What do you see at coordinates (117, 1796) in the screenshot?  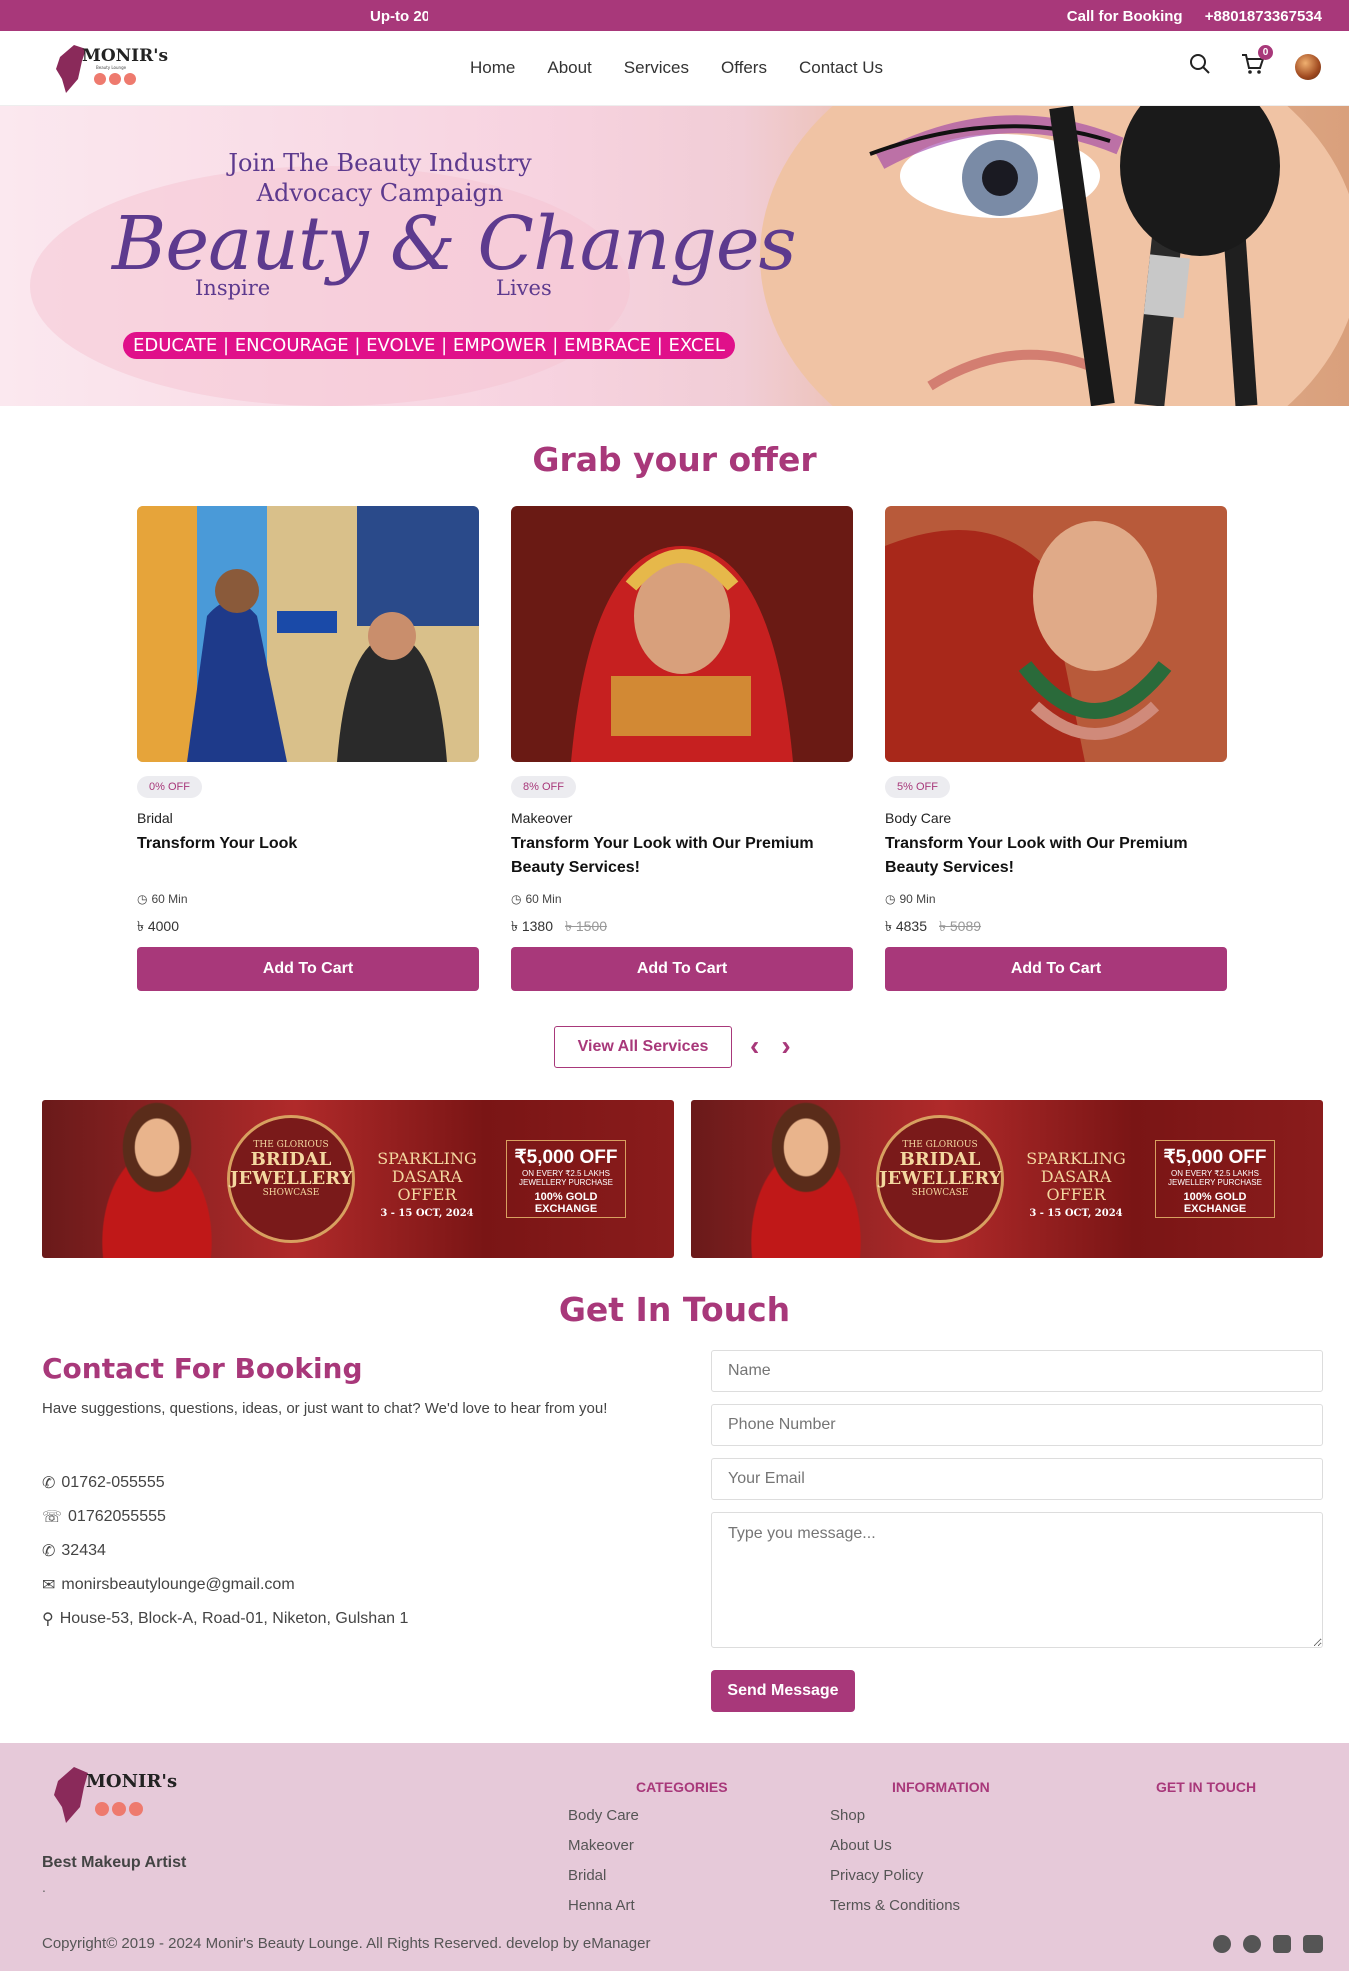 I see `footer-logo: MONIR's` at bounding box center [117, 1796].